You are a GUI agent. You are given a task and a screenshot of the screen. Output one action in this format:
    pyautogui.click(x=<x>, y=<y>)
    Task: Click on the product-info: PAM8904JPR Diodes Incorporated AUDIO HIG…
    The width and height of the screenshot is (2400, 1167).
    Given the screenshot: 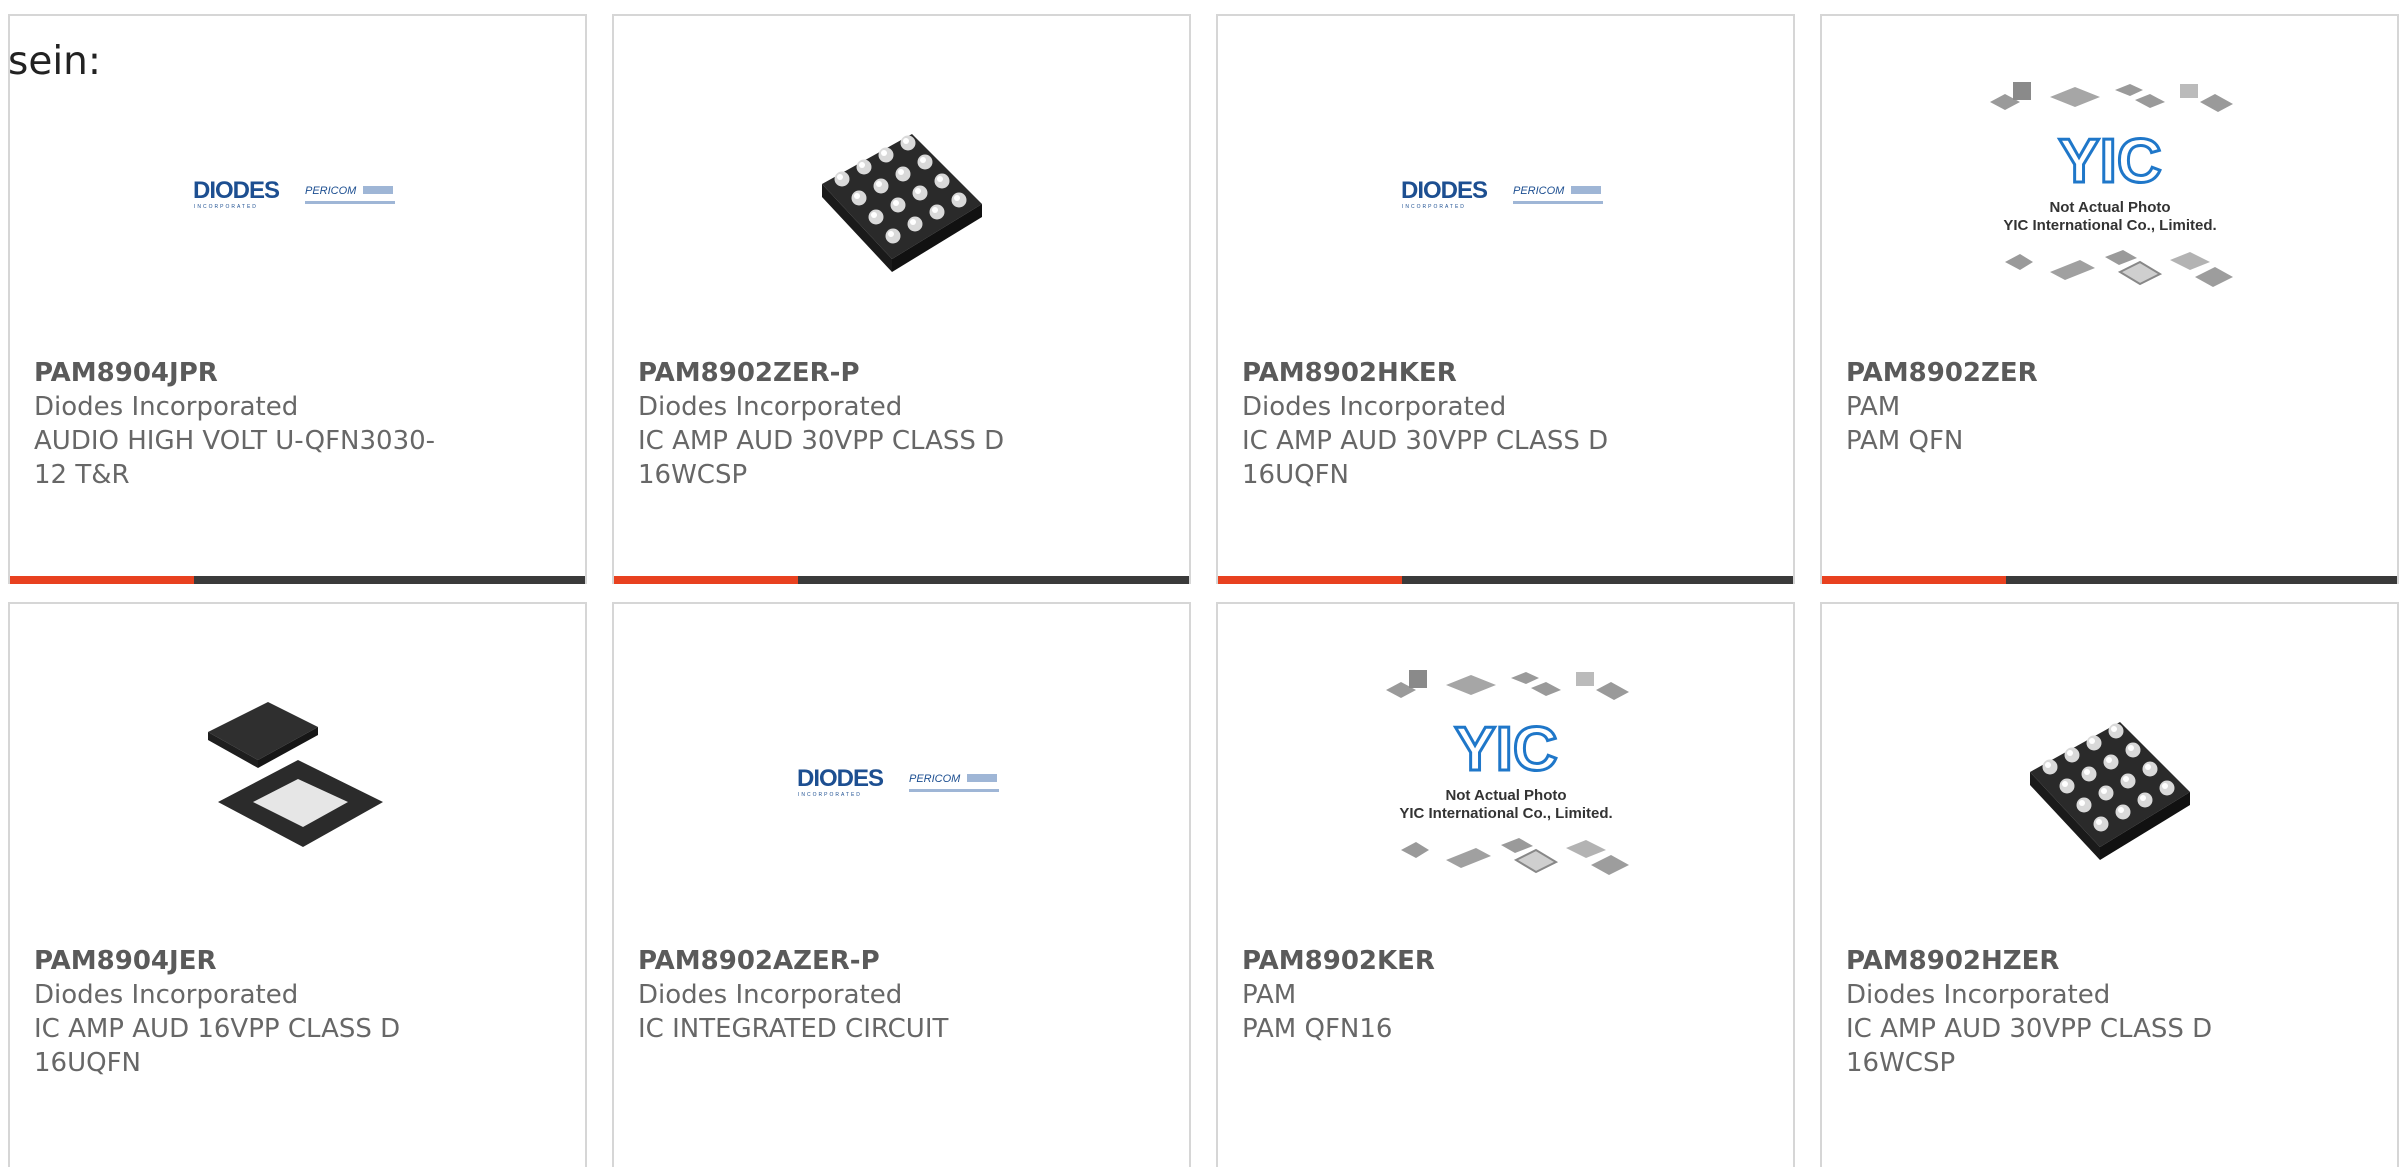 What is the action you would take?
    pyautogui.click(x=297, y=424)
    